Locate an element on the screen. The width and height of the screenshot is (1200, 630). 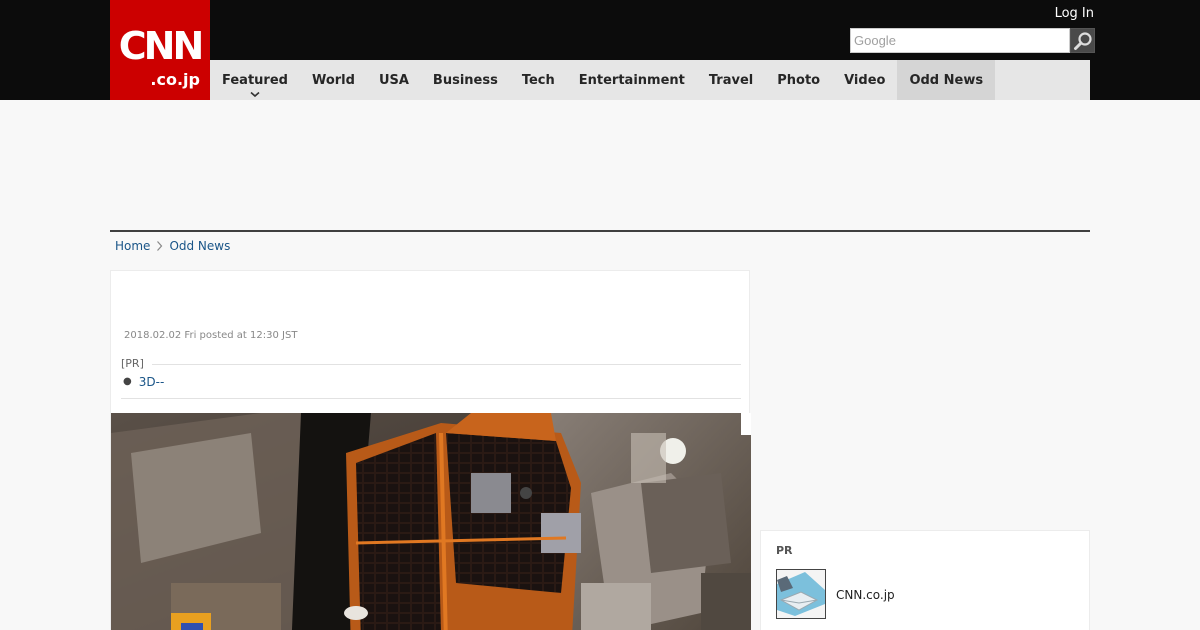
chevron-right-icon is located at coordinates (159, 246).